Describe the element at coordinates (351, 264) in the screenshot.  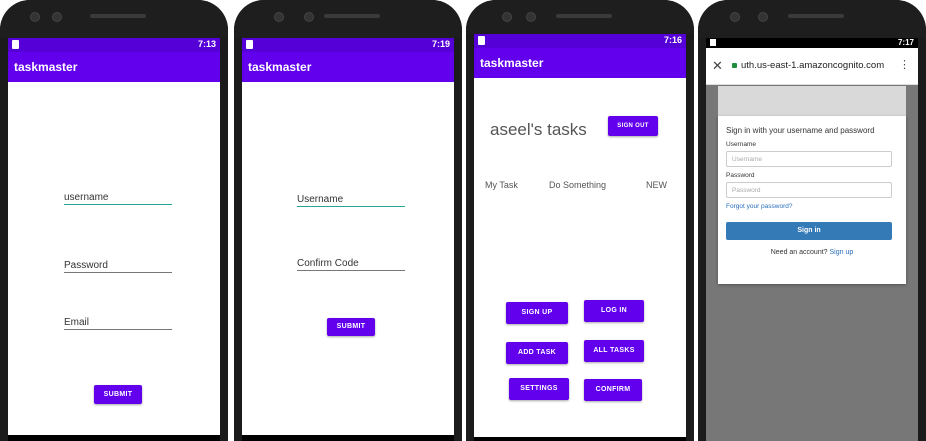
I see `confirm-code-input: Confirm Code` at that location.